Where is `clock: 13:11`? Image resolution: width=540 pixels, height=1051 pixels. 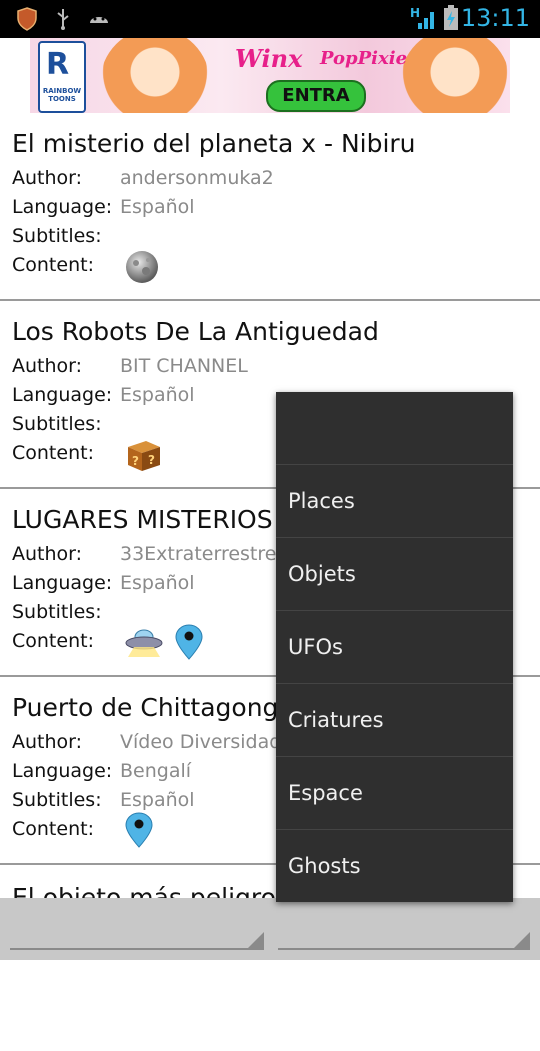
clock: 13:11 is located at coordinates (495, 18).